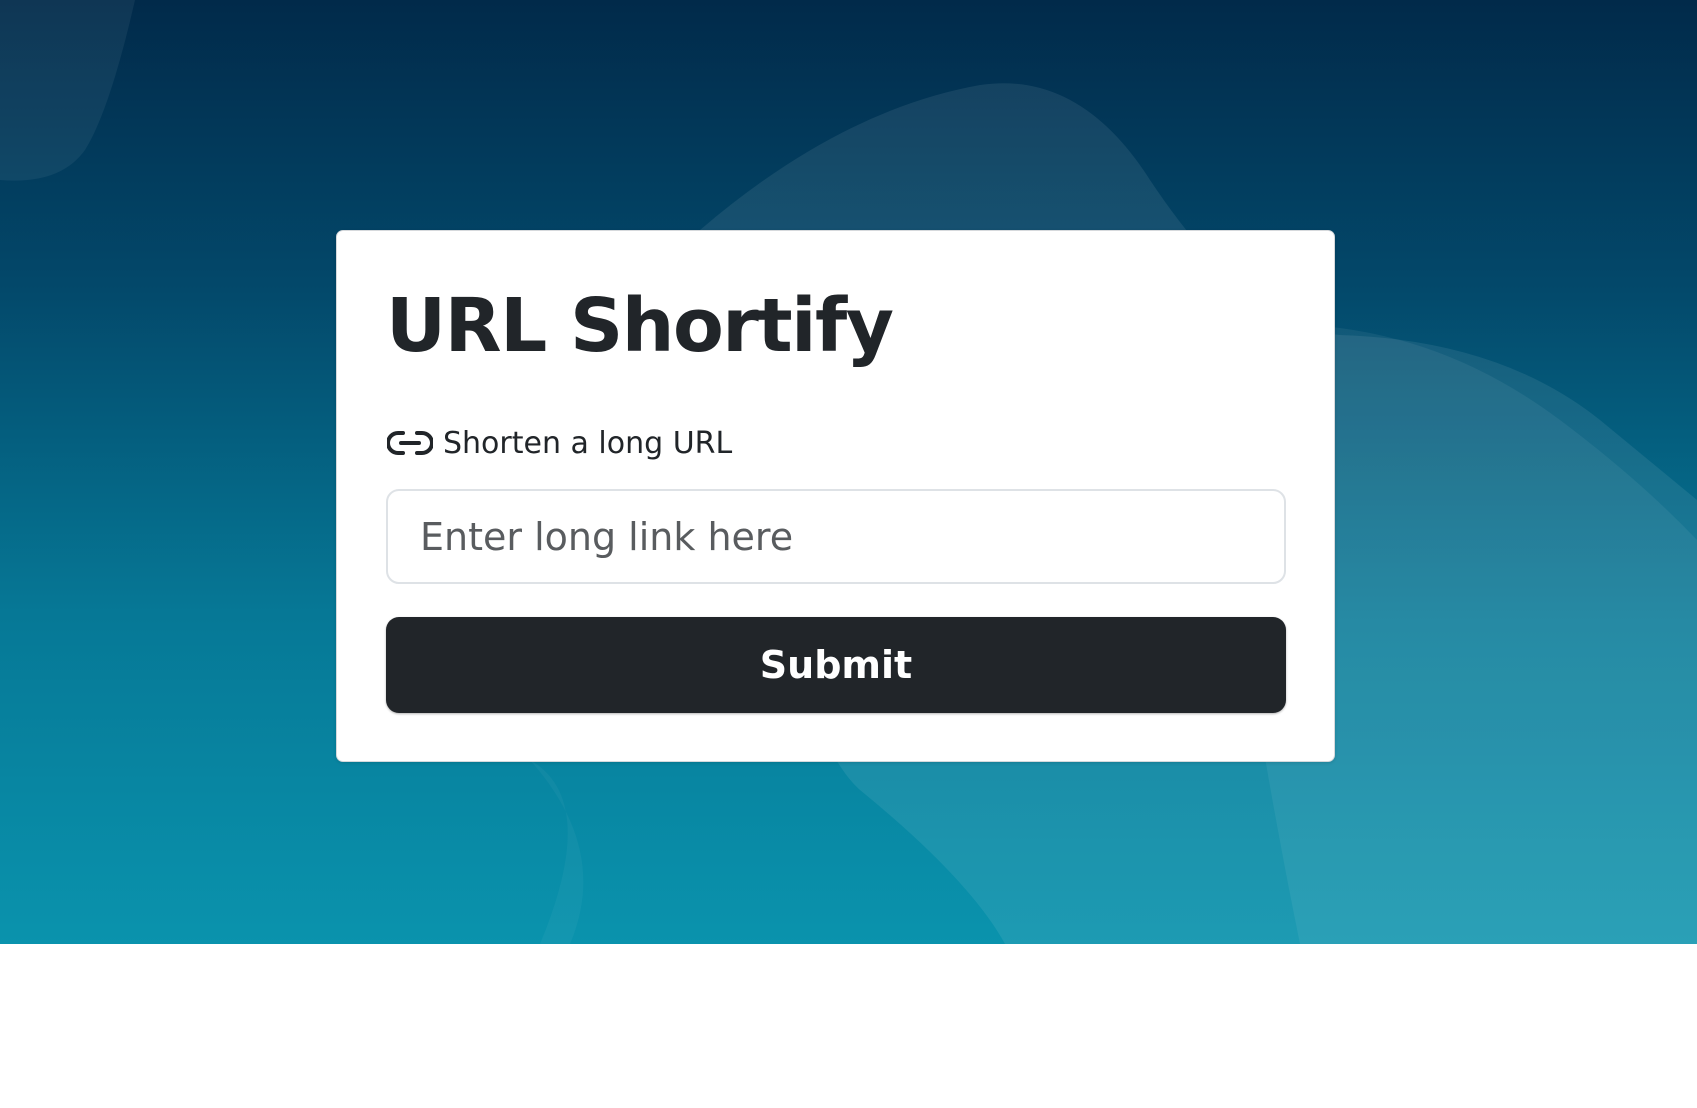 This screenshot has width=1697, height=1108. I want to click on url-field-label: Shorten a long URL, so click(559, 443).